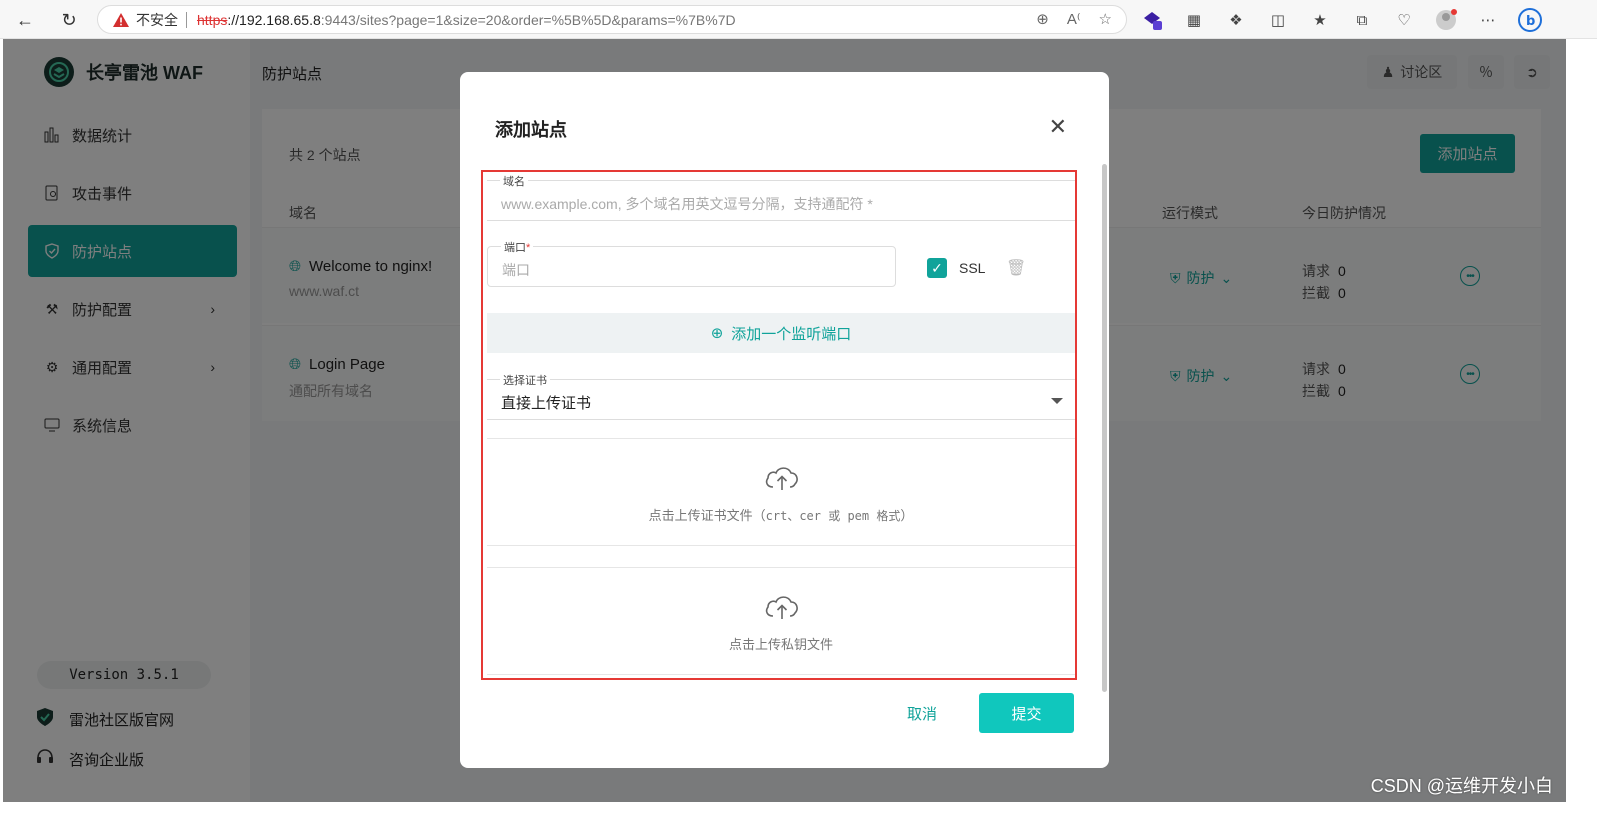 The height and width of the screenshot is (818, 1597). I want to click on svg-text: b, so click(1530, 21).